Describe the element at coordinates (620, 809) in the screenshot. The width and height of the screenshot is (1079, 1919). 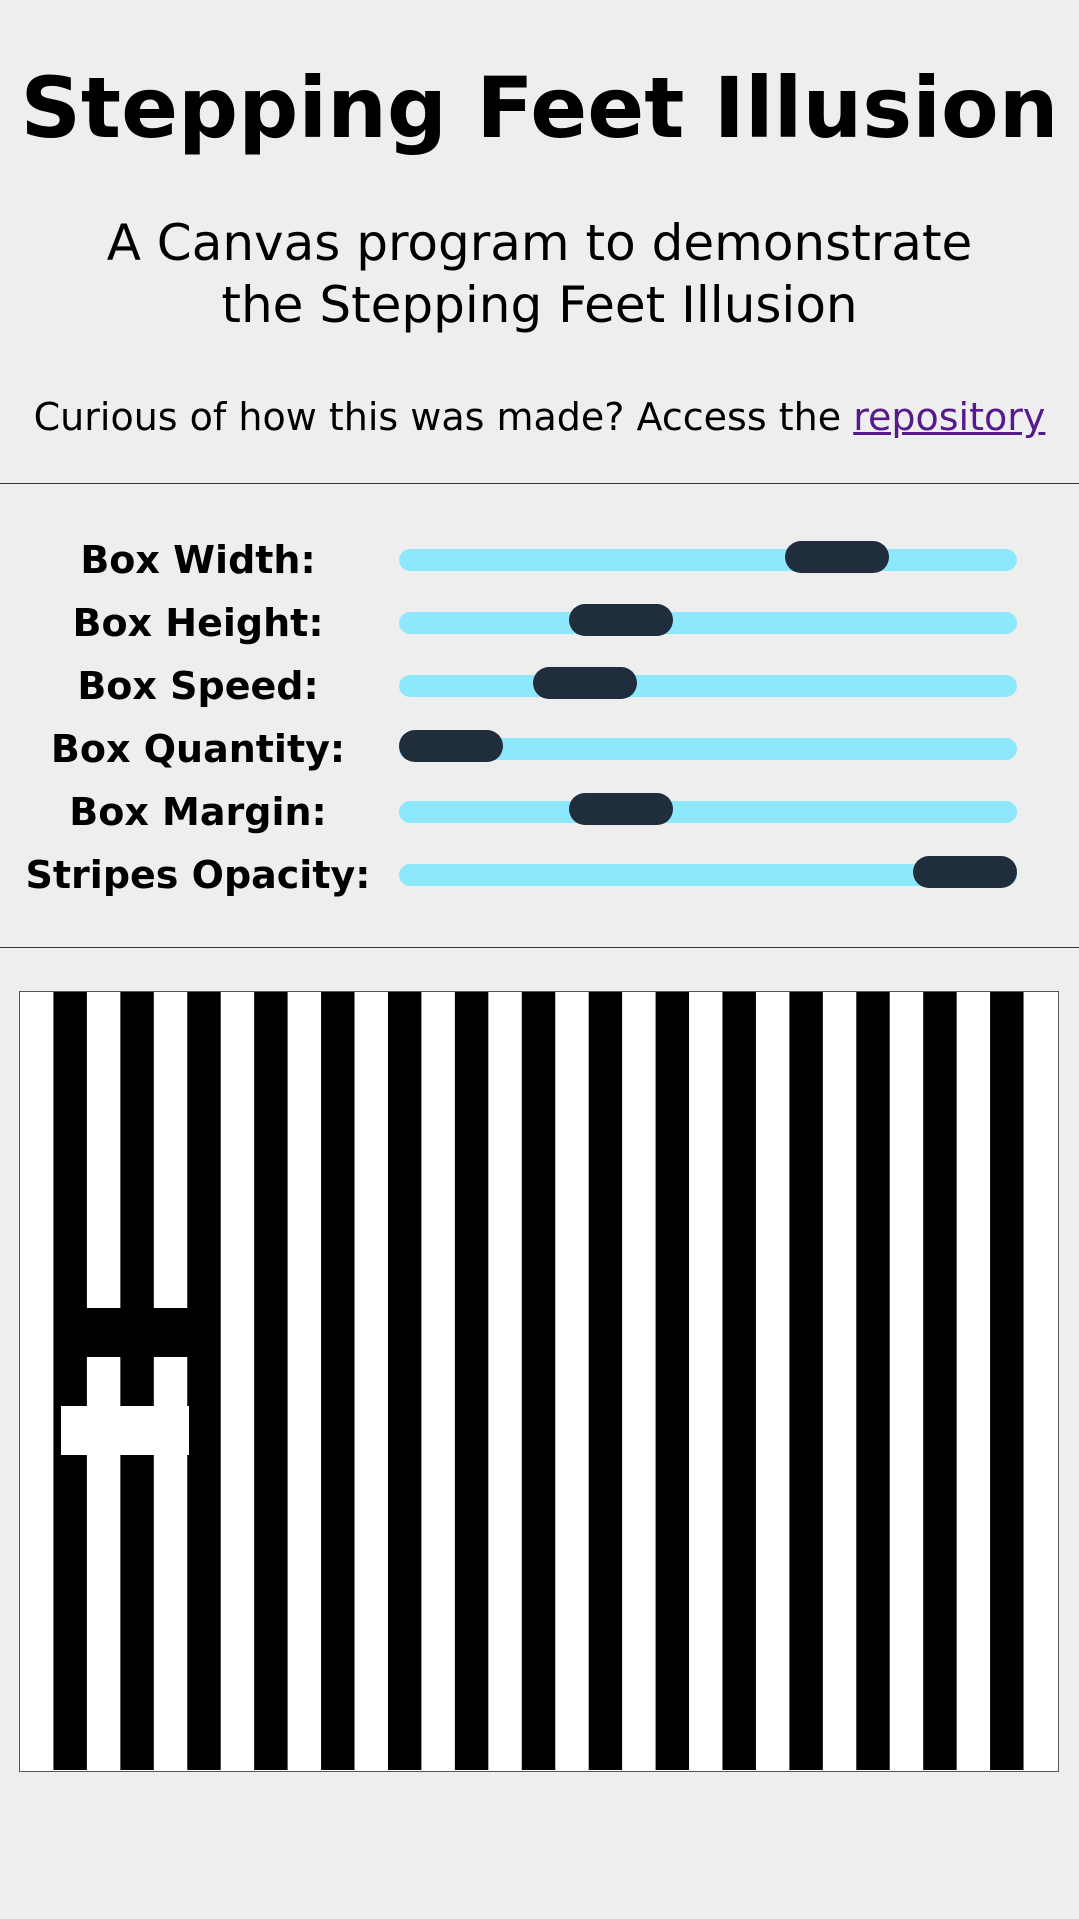
I see `box-margin-slider-thumb` at that location.